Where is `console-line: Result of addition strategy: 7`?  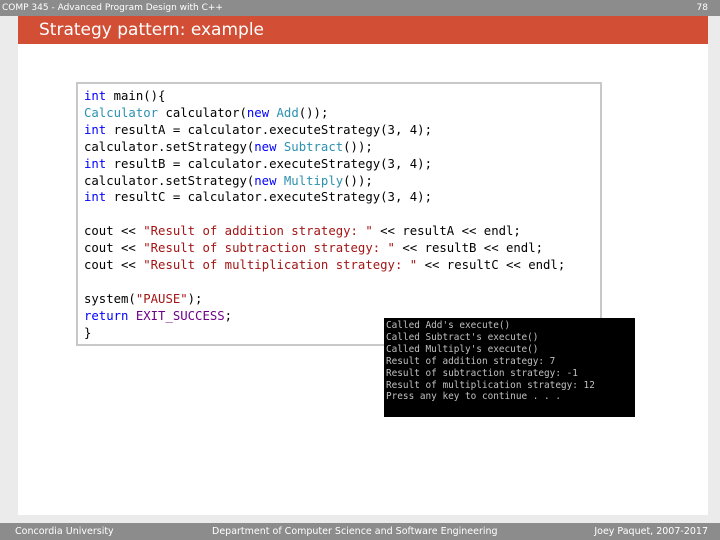 console-line: Result of addition strategy: 7 is located at coordinates (471, 361).